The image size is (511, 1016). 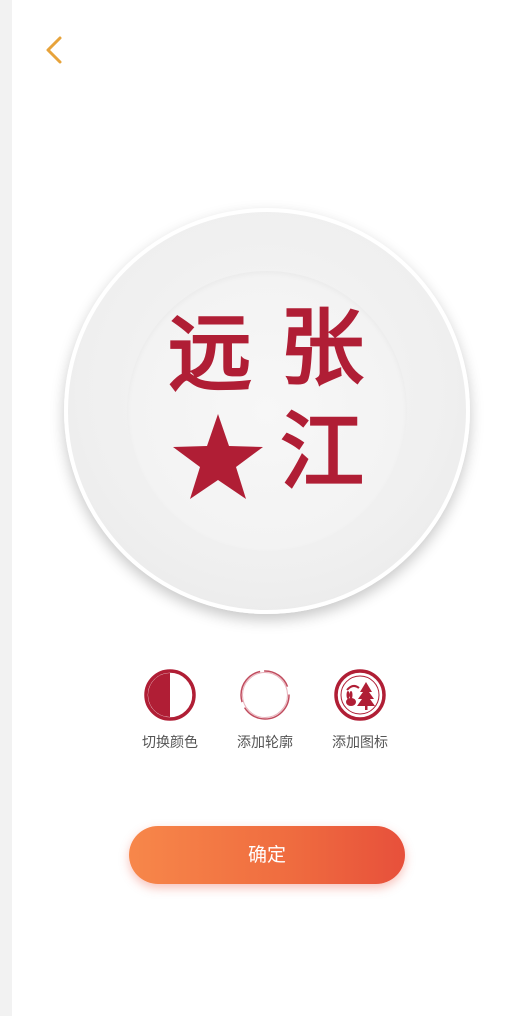 I want to click on star-icon, so click(x=218, y=456).